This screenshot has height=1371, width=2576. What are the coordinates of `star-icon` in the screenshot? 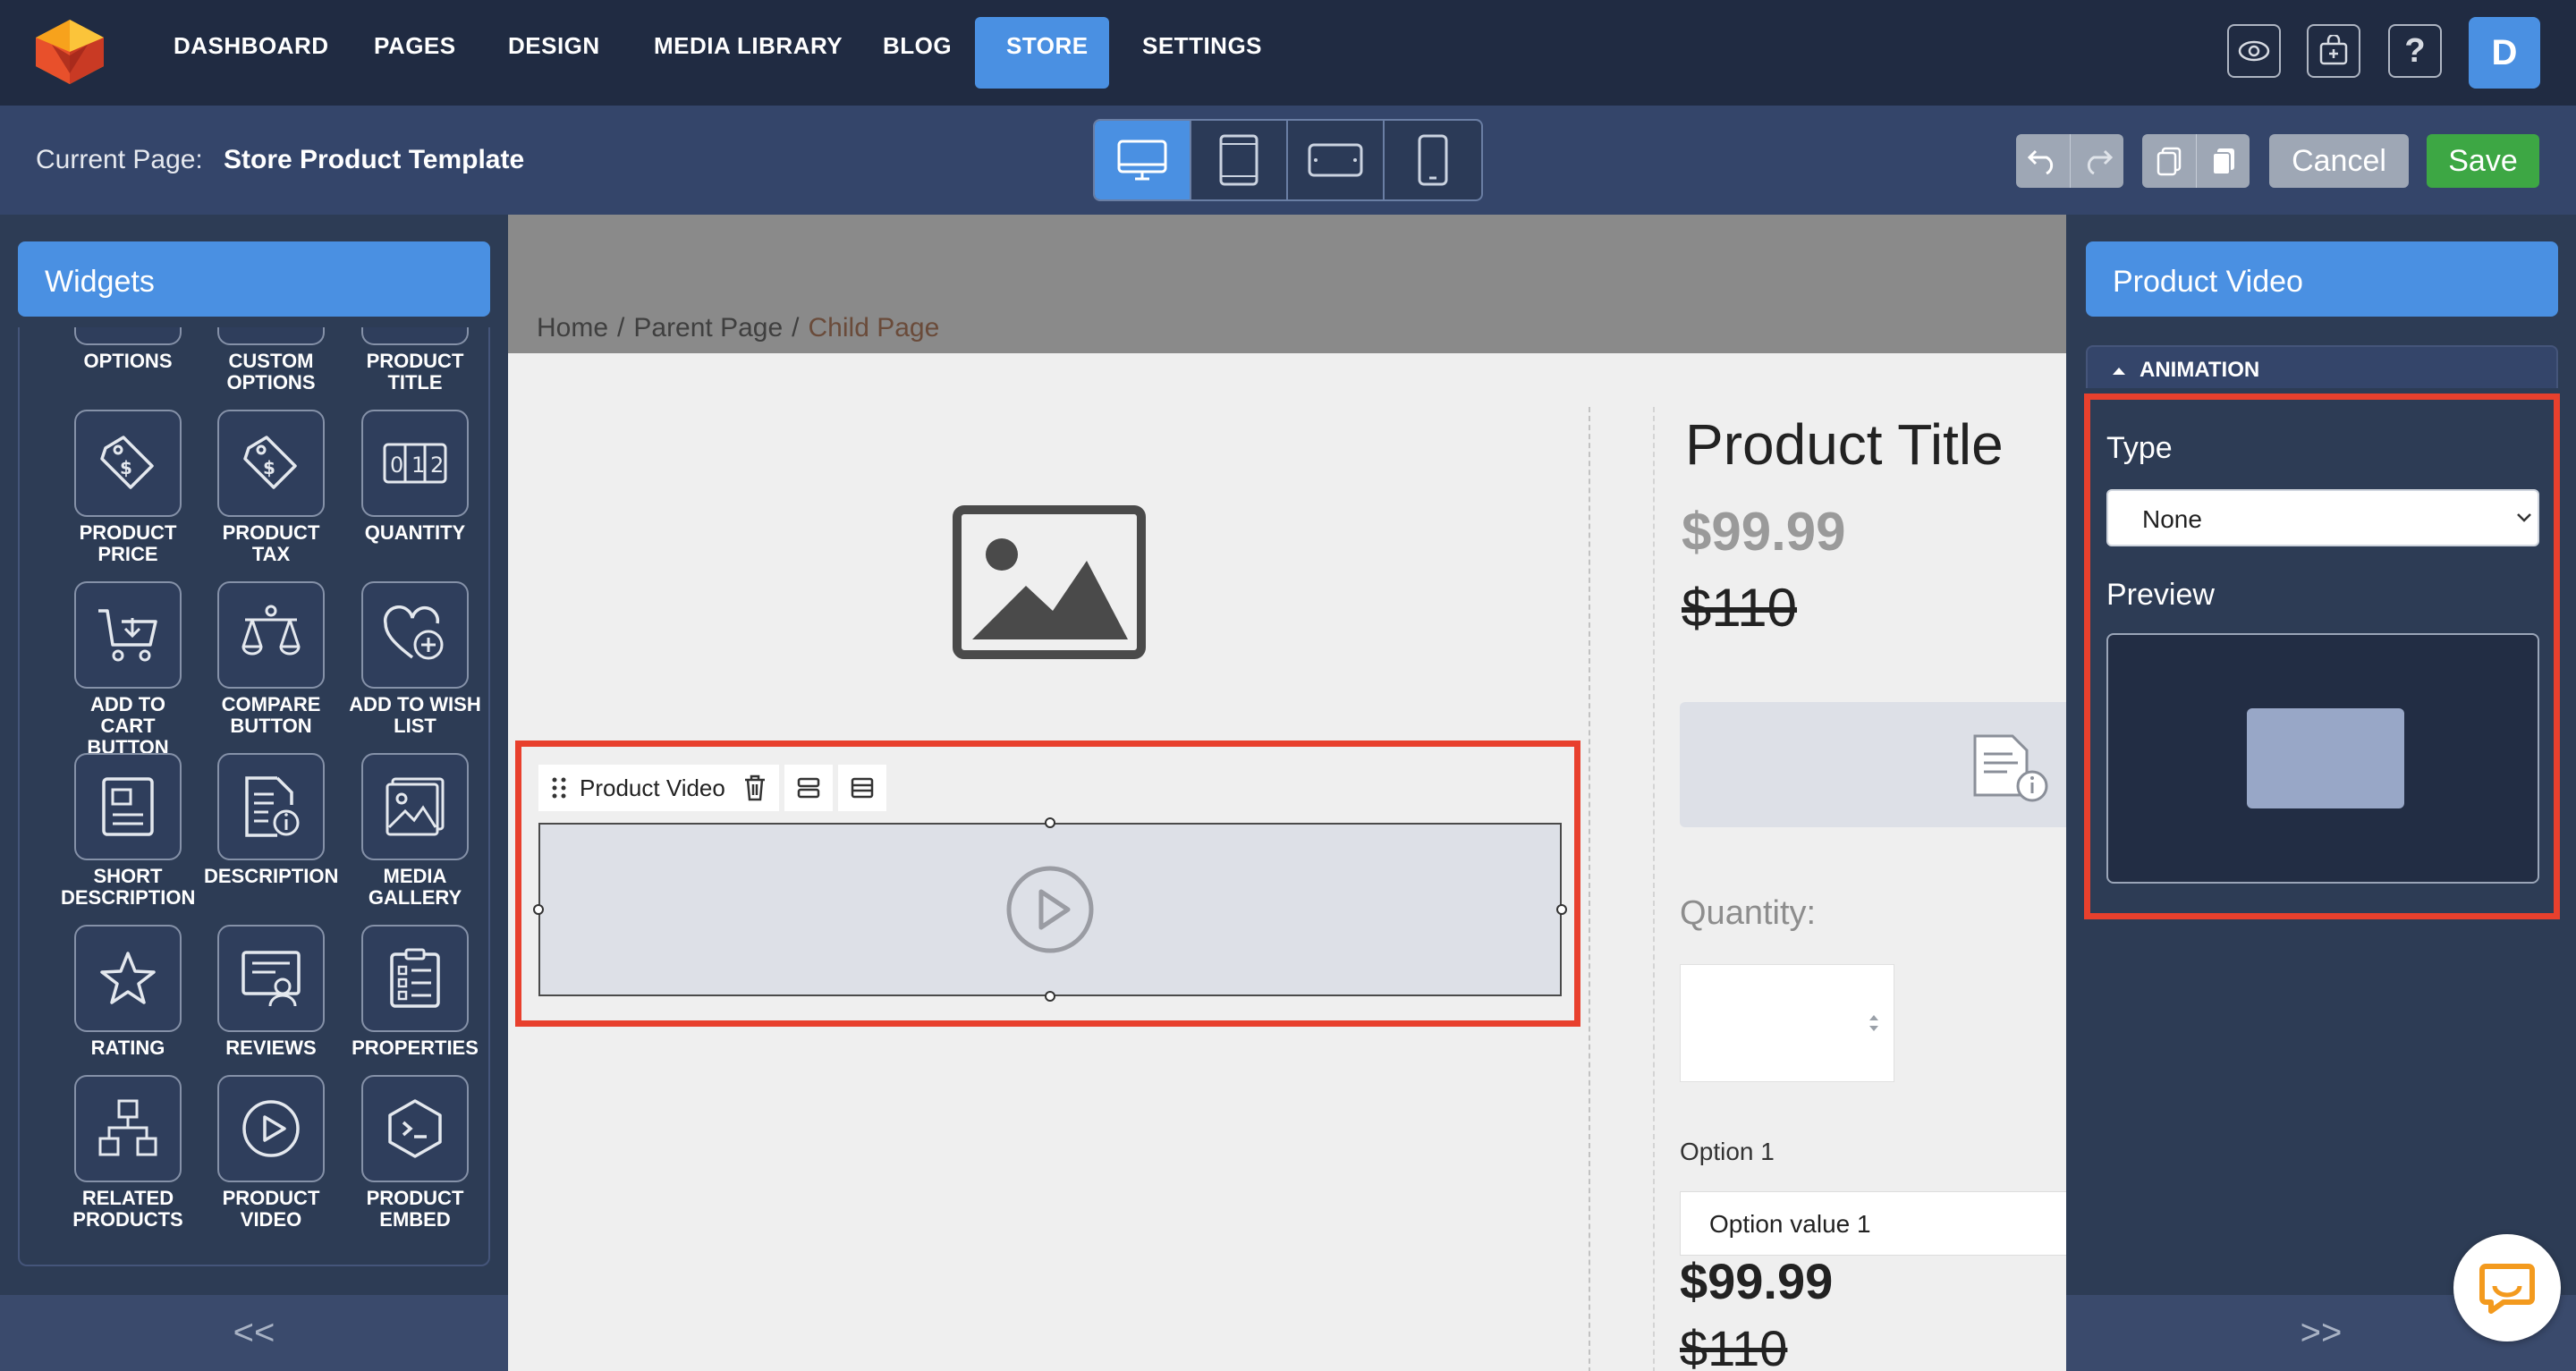 It's located at (128, 978).